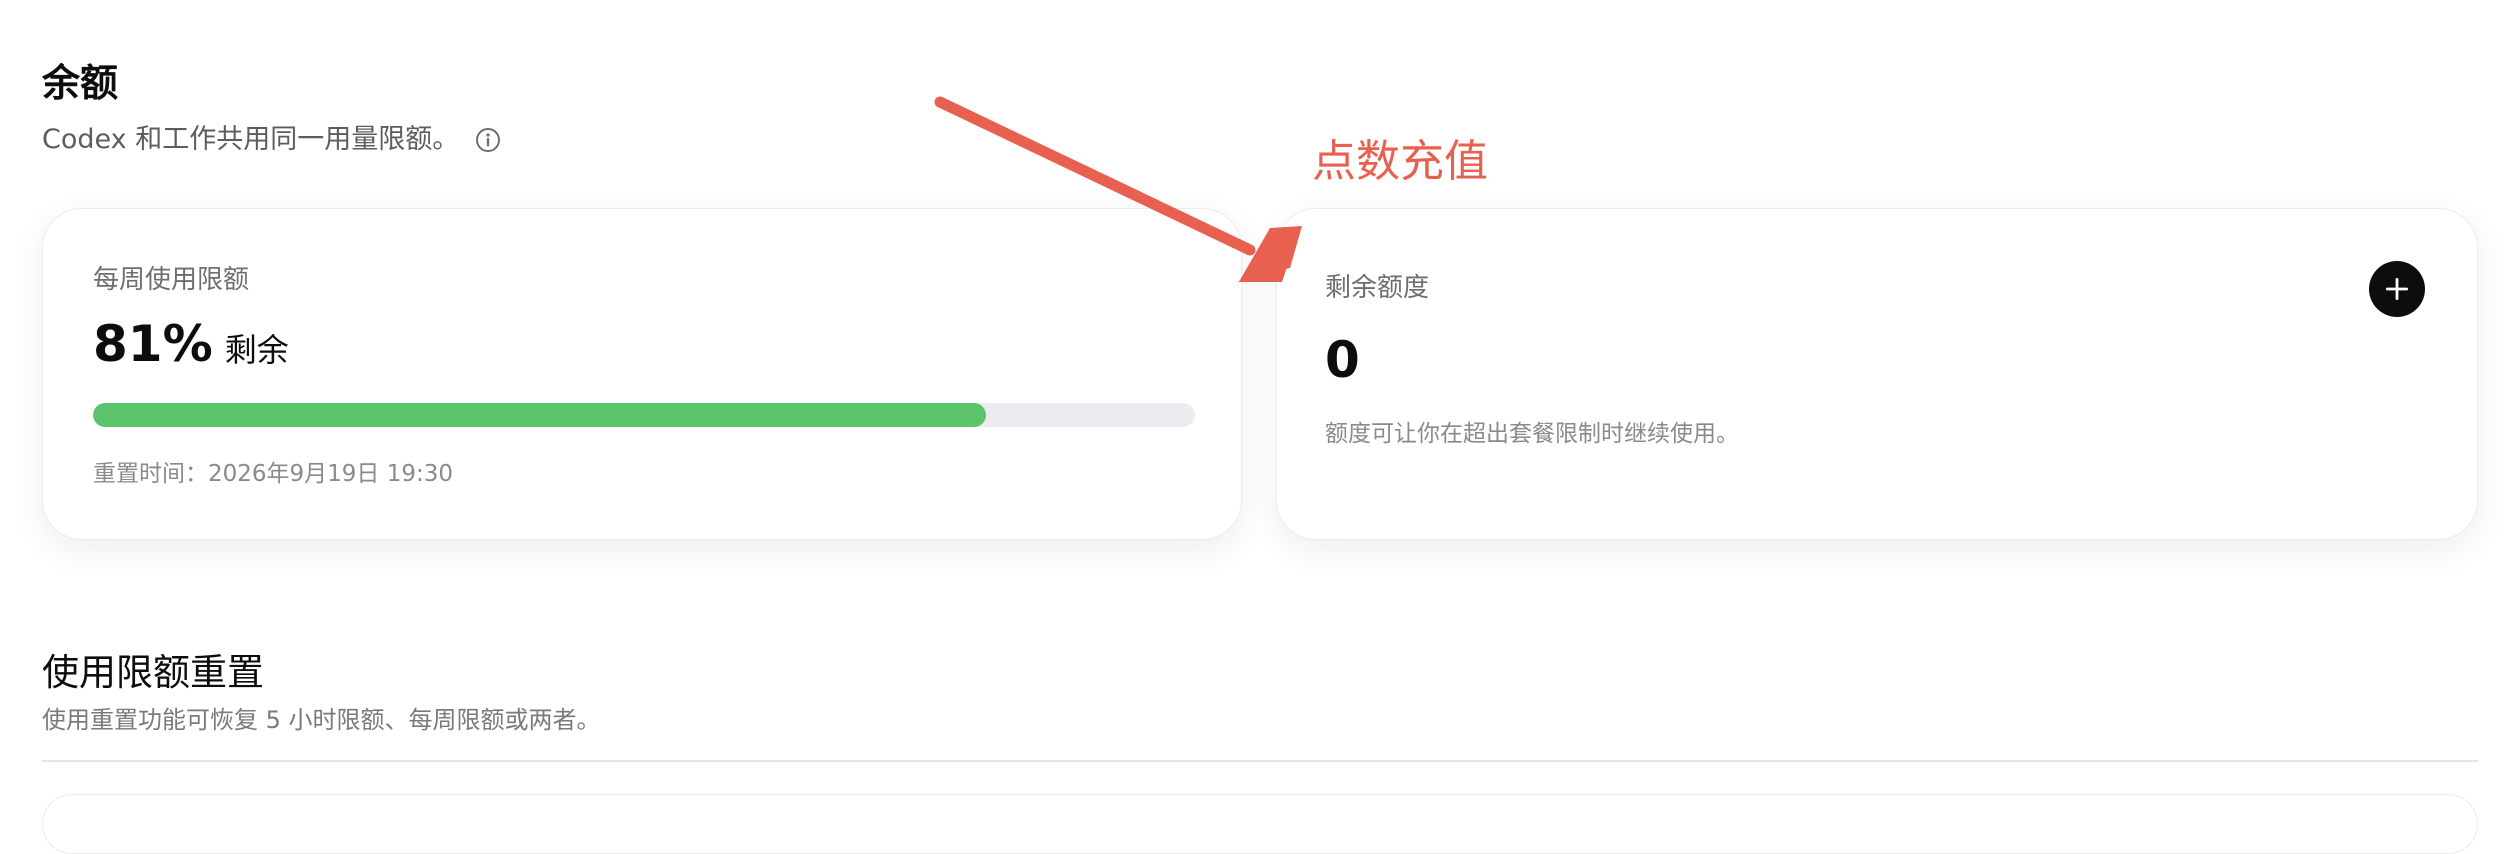  What do you see at coordinates (1532, 434) in the screenshot?
I see `remaining-credit-description: 额度可让你在超出套餐限制时继续使用。` at bounding box center [1532, 434].